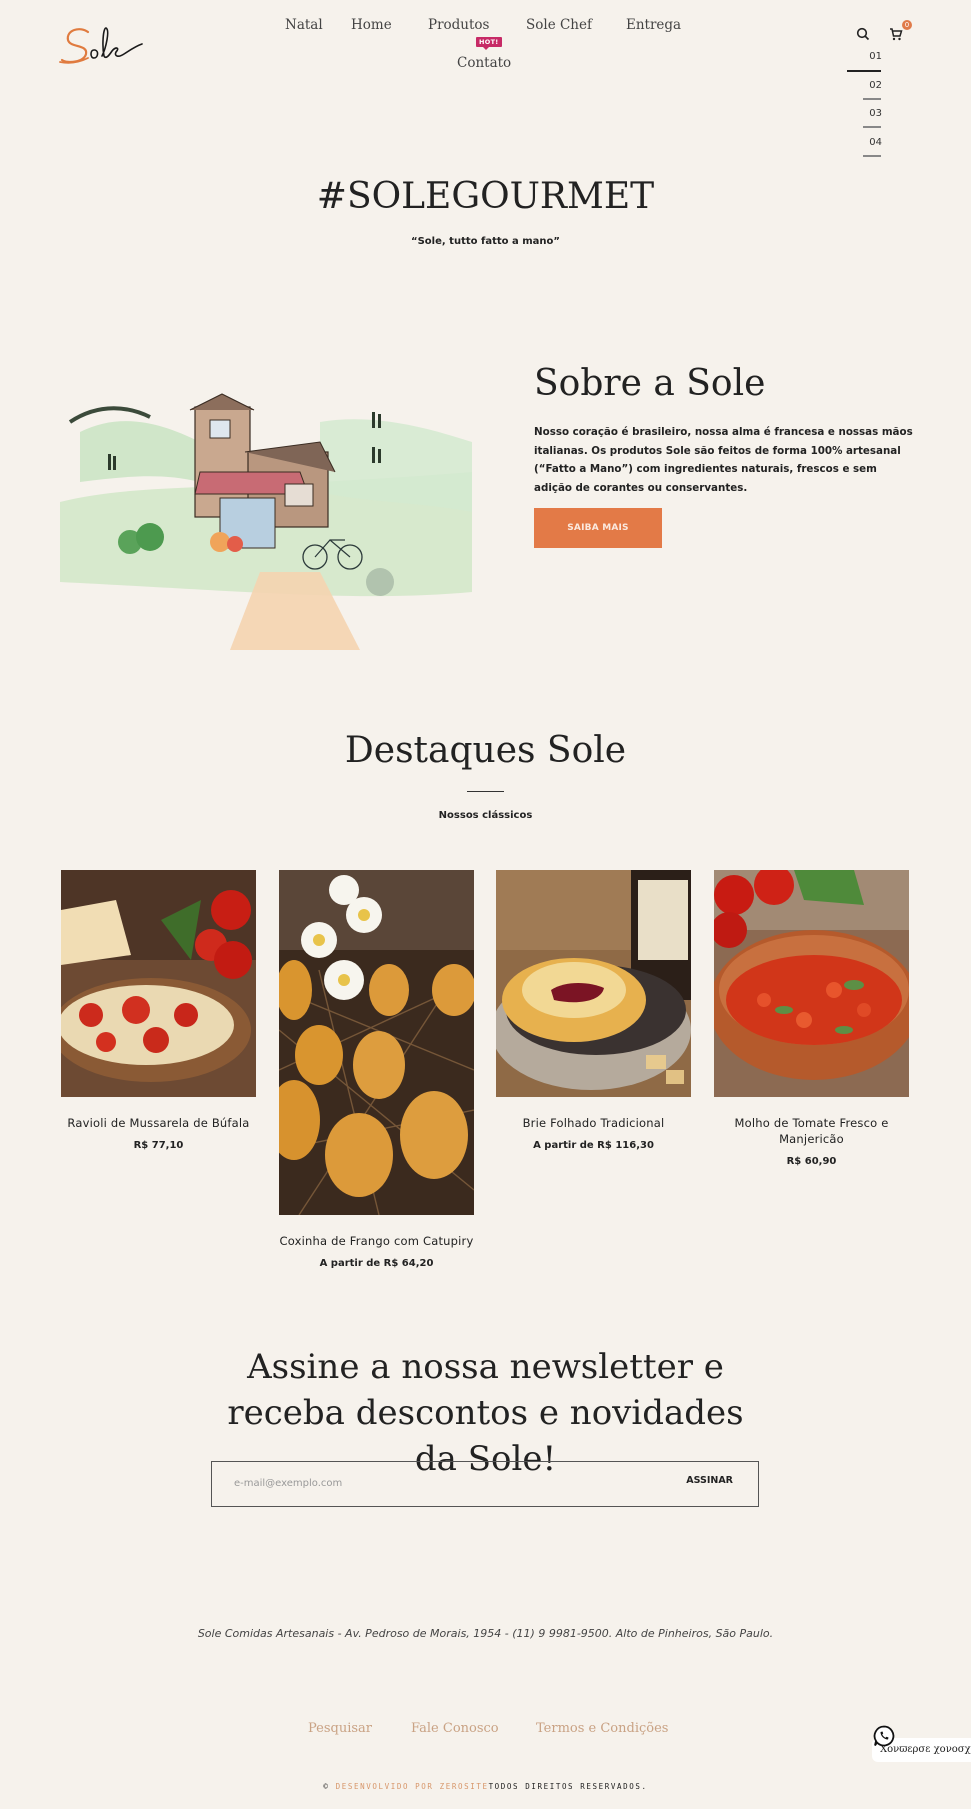  Describe the element at coordinates (489, 43) in the screenshot. I see `hot-badge: HOT!` at that location.